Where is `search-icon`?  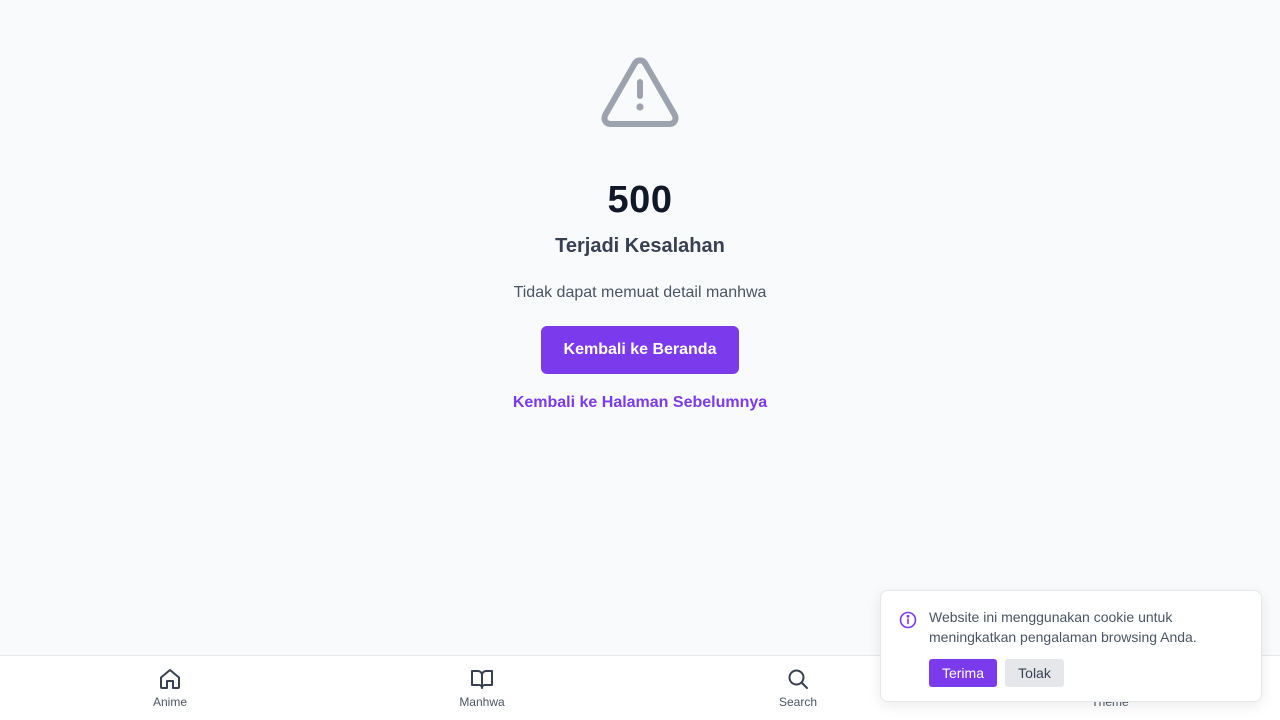
search-icon is located at coordinates (798, 679).